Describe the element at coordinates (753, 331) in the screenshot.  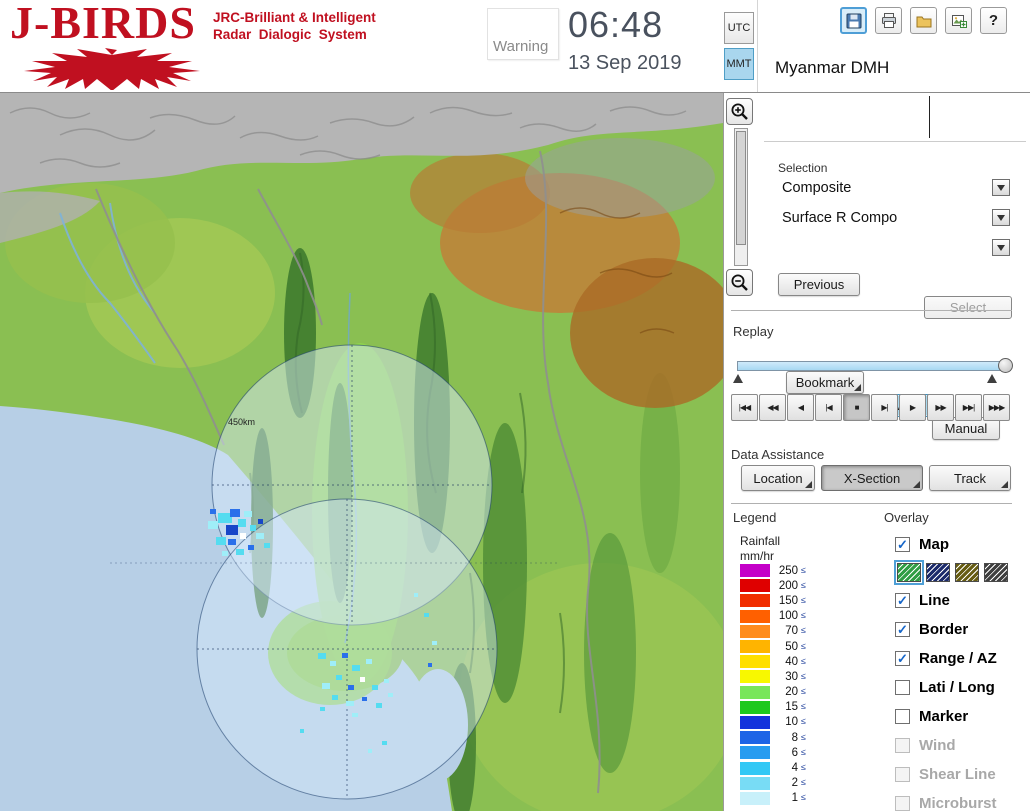
I see `replay-label: Replay` at that location.